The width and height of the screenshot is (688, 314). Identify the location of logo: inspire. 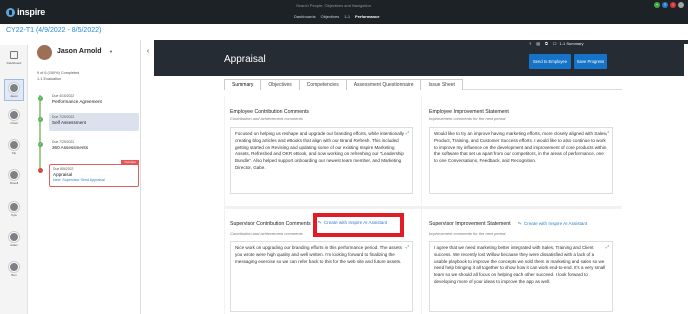
(25, 12).